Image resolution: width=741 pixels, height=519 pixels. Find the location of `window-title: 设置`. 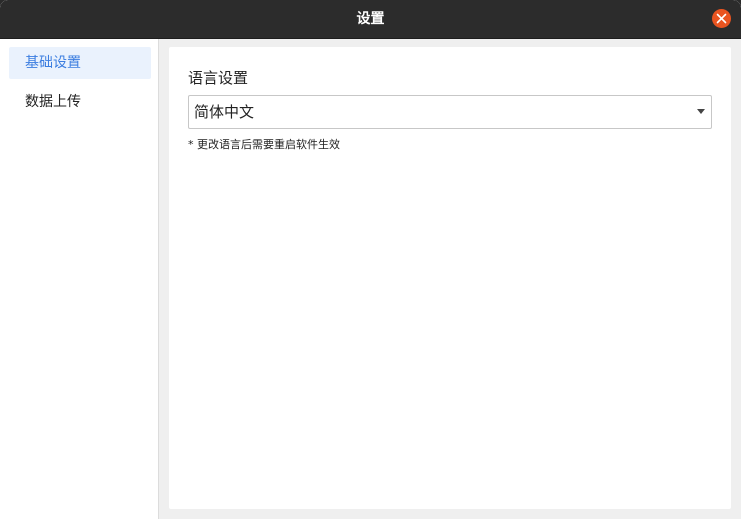

window-title: 设置 is located at coordinates (370, 19).